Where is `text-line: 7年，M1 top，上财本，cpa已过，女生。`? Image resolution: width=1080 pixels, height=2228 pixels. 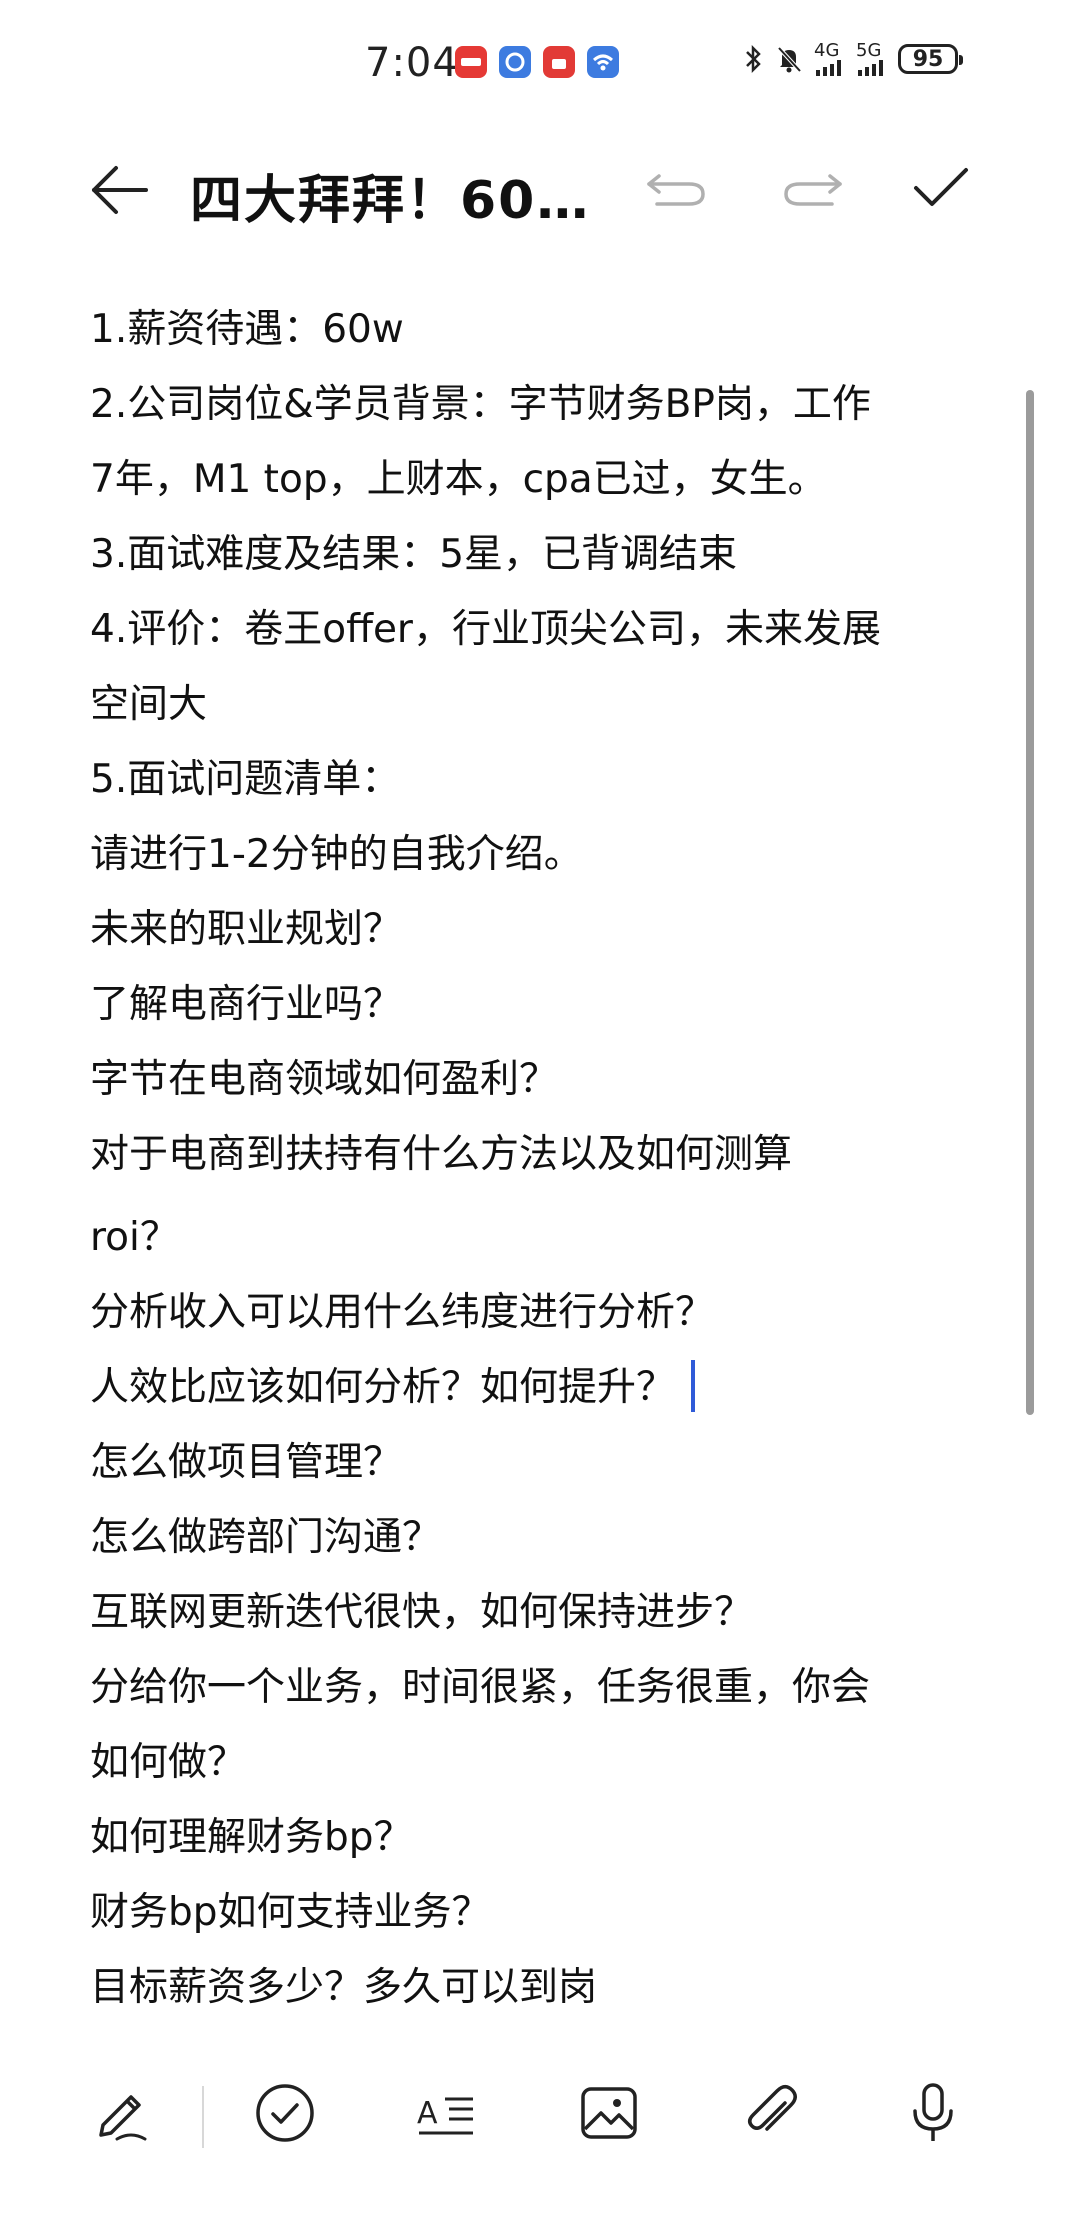
text-line: 7年，M1 top，上财本，cpa已过，女生。 is located at coordinates (458, 479).